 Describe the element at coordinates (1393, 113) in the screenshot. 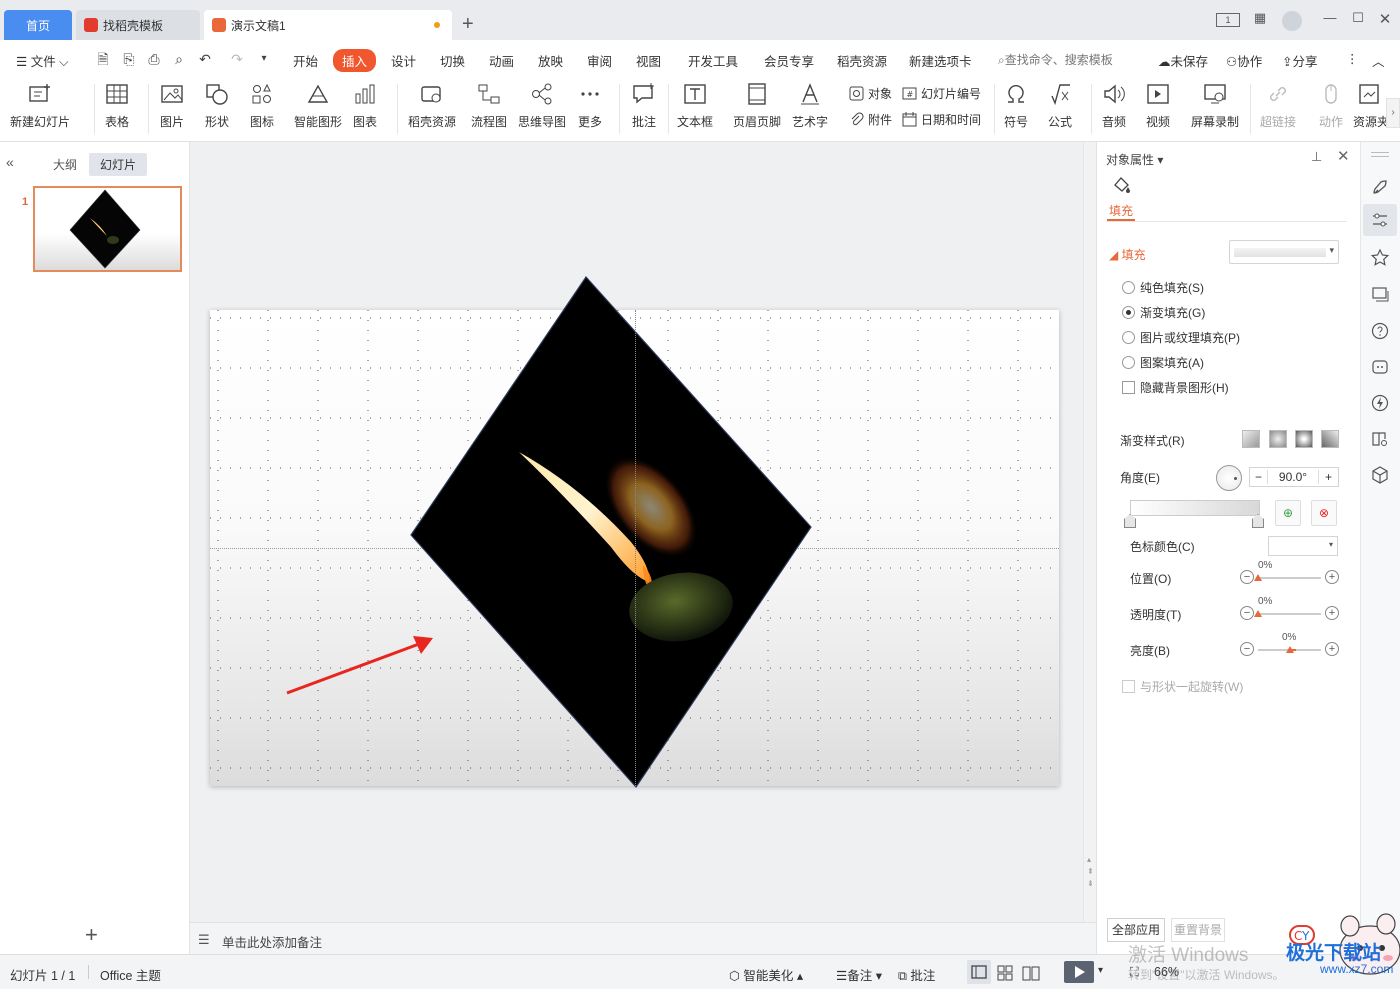

I see `ribbon-scroll-right-icon: ›` at that location.